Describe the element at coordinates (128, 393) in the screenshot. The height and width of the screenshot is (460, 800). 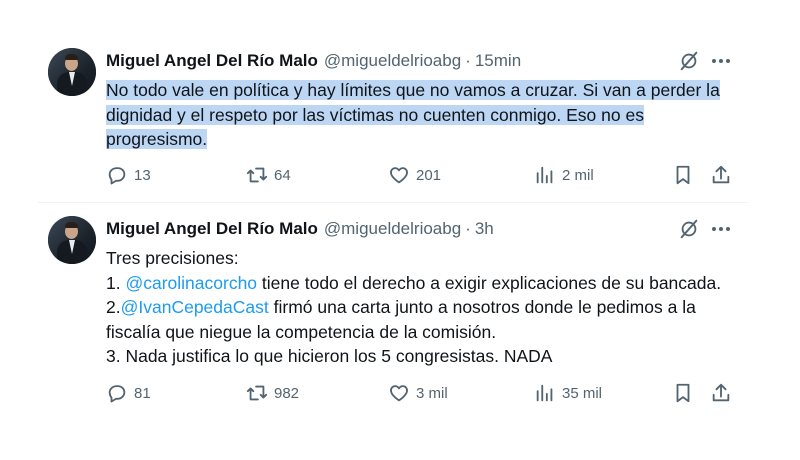
I see `reply-button: 81` at that location.